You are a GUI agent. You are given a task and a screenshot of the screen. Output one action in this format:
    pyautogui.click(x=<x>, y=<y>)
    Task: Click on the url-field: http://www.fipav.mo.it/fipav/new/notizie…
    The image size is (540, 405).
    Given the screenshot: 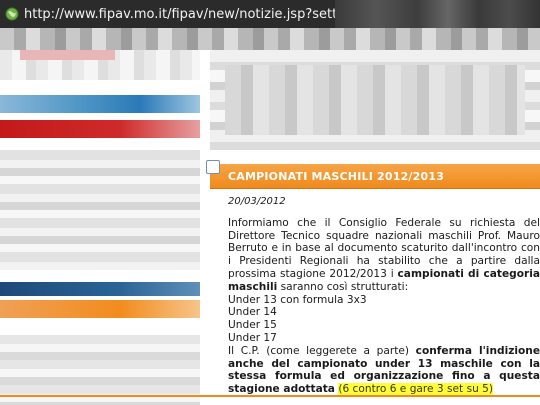 What is the action you would take?
    pyautogui.click(x=184, y=14)
    